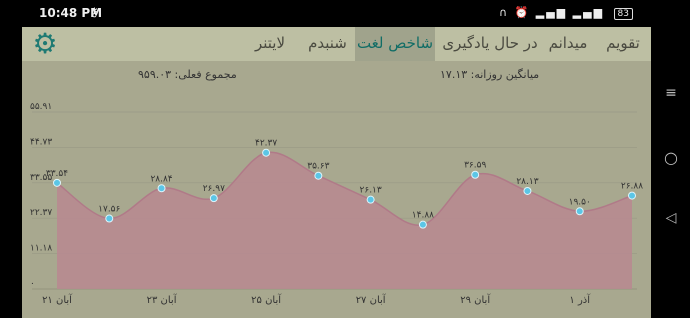  What do you see at coordinates (489, 74) in the screenshot?
I see `daily-average-label: میانگین روزانه: ۱۷.۱۳` at bounding box center [489, 74].